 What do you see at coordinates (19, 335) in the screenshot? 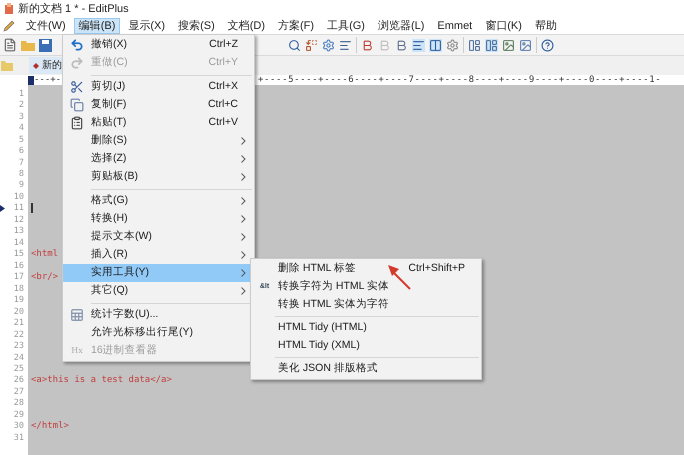
I see `line-number: 22` at bounding box center [19, 335].